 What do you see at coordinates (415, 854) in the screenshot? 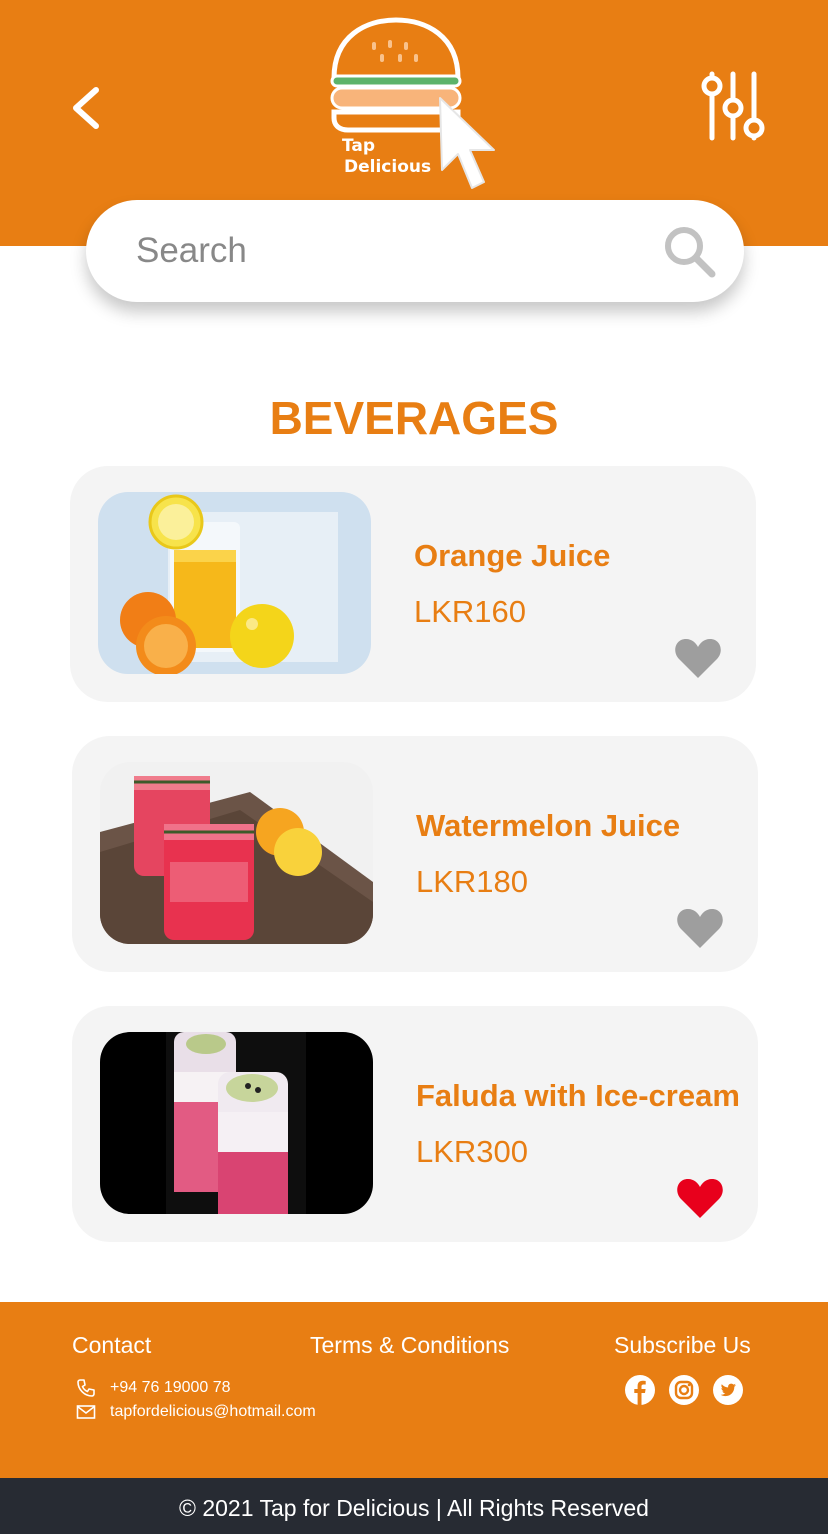
I see `product-card-watermelon-juice: Watermelon Juice LKR180` at bounding box center [415, 854].